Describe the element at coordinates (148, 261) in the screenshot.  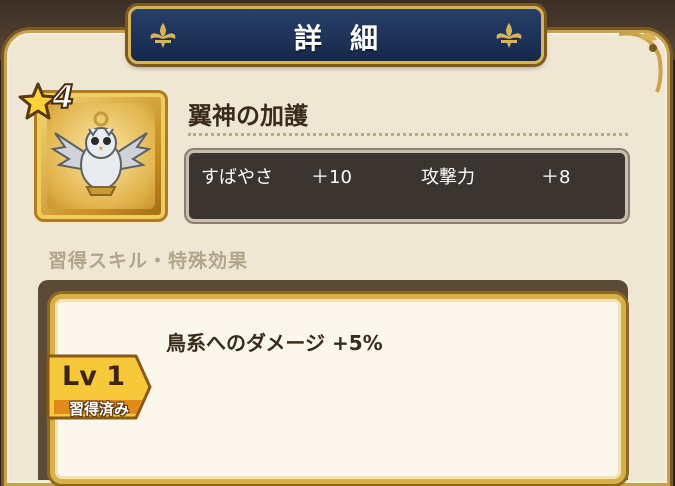
I see `section-title: 習得スキル・特殊効果` at that location.